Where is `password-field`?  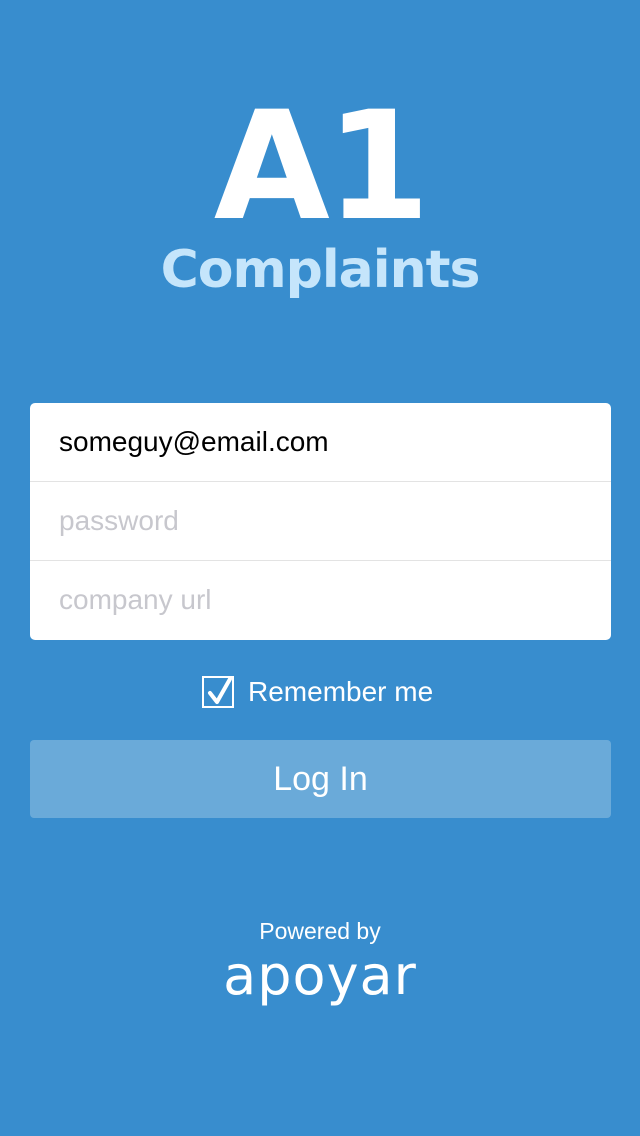 password-field is located at coordinates (324, 521).